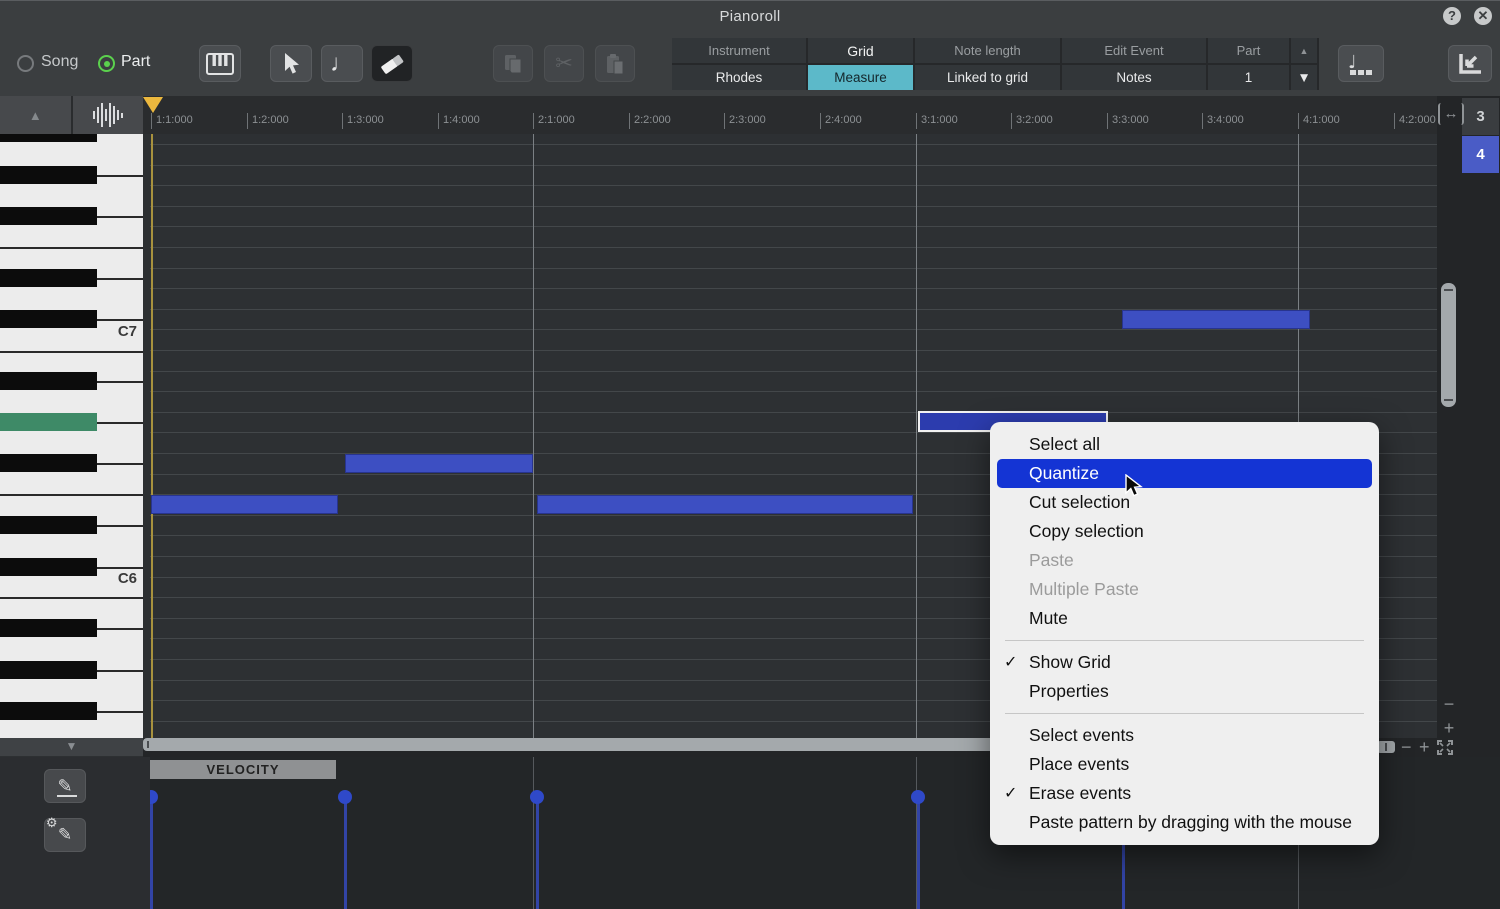 Image resolution: width=1500 pixels, height=909 pixels. I want to click on pattern-tab-3: 3, so click(1480, 116).